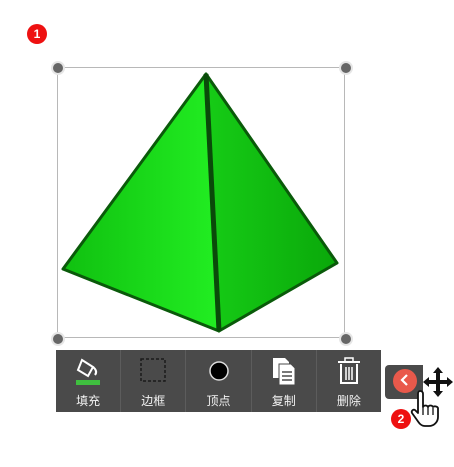  What do you see at coordinates (424, 408) in the screenshot?
I see `hand-pointer-icon` at bounding box center [424, 408].